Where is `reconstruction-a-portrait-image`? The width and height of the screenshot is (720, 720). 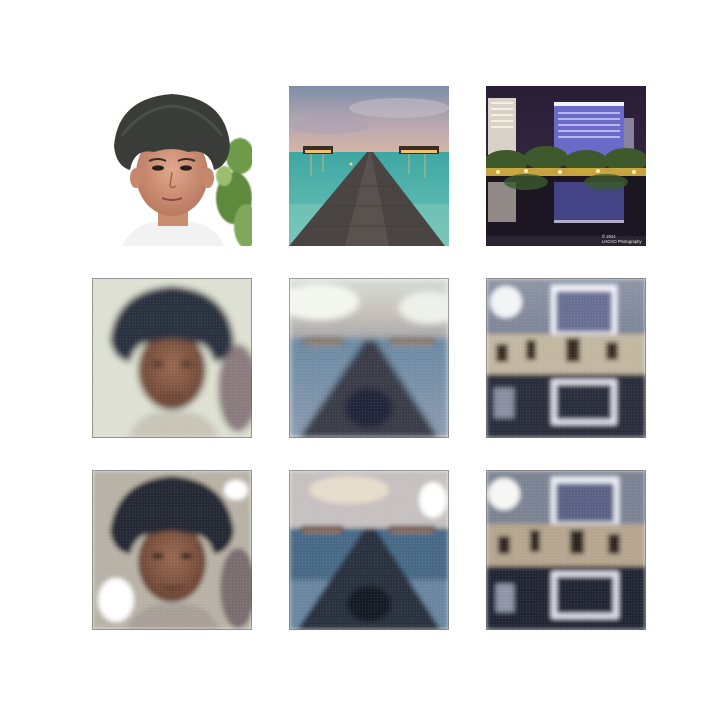
reconstruction-a-portrait-image is located at coordinates (172, 358).